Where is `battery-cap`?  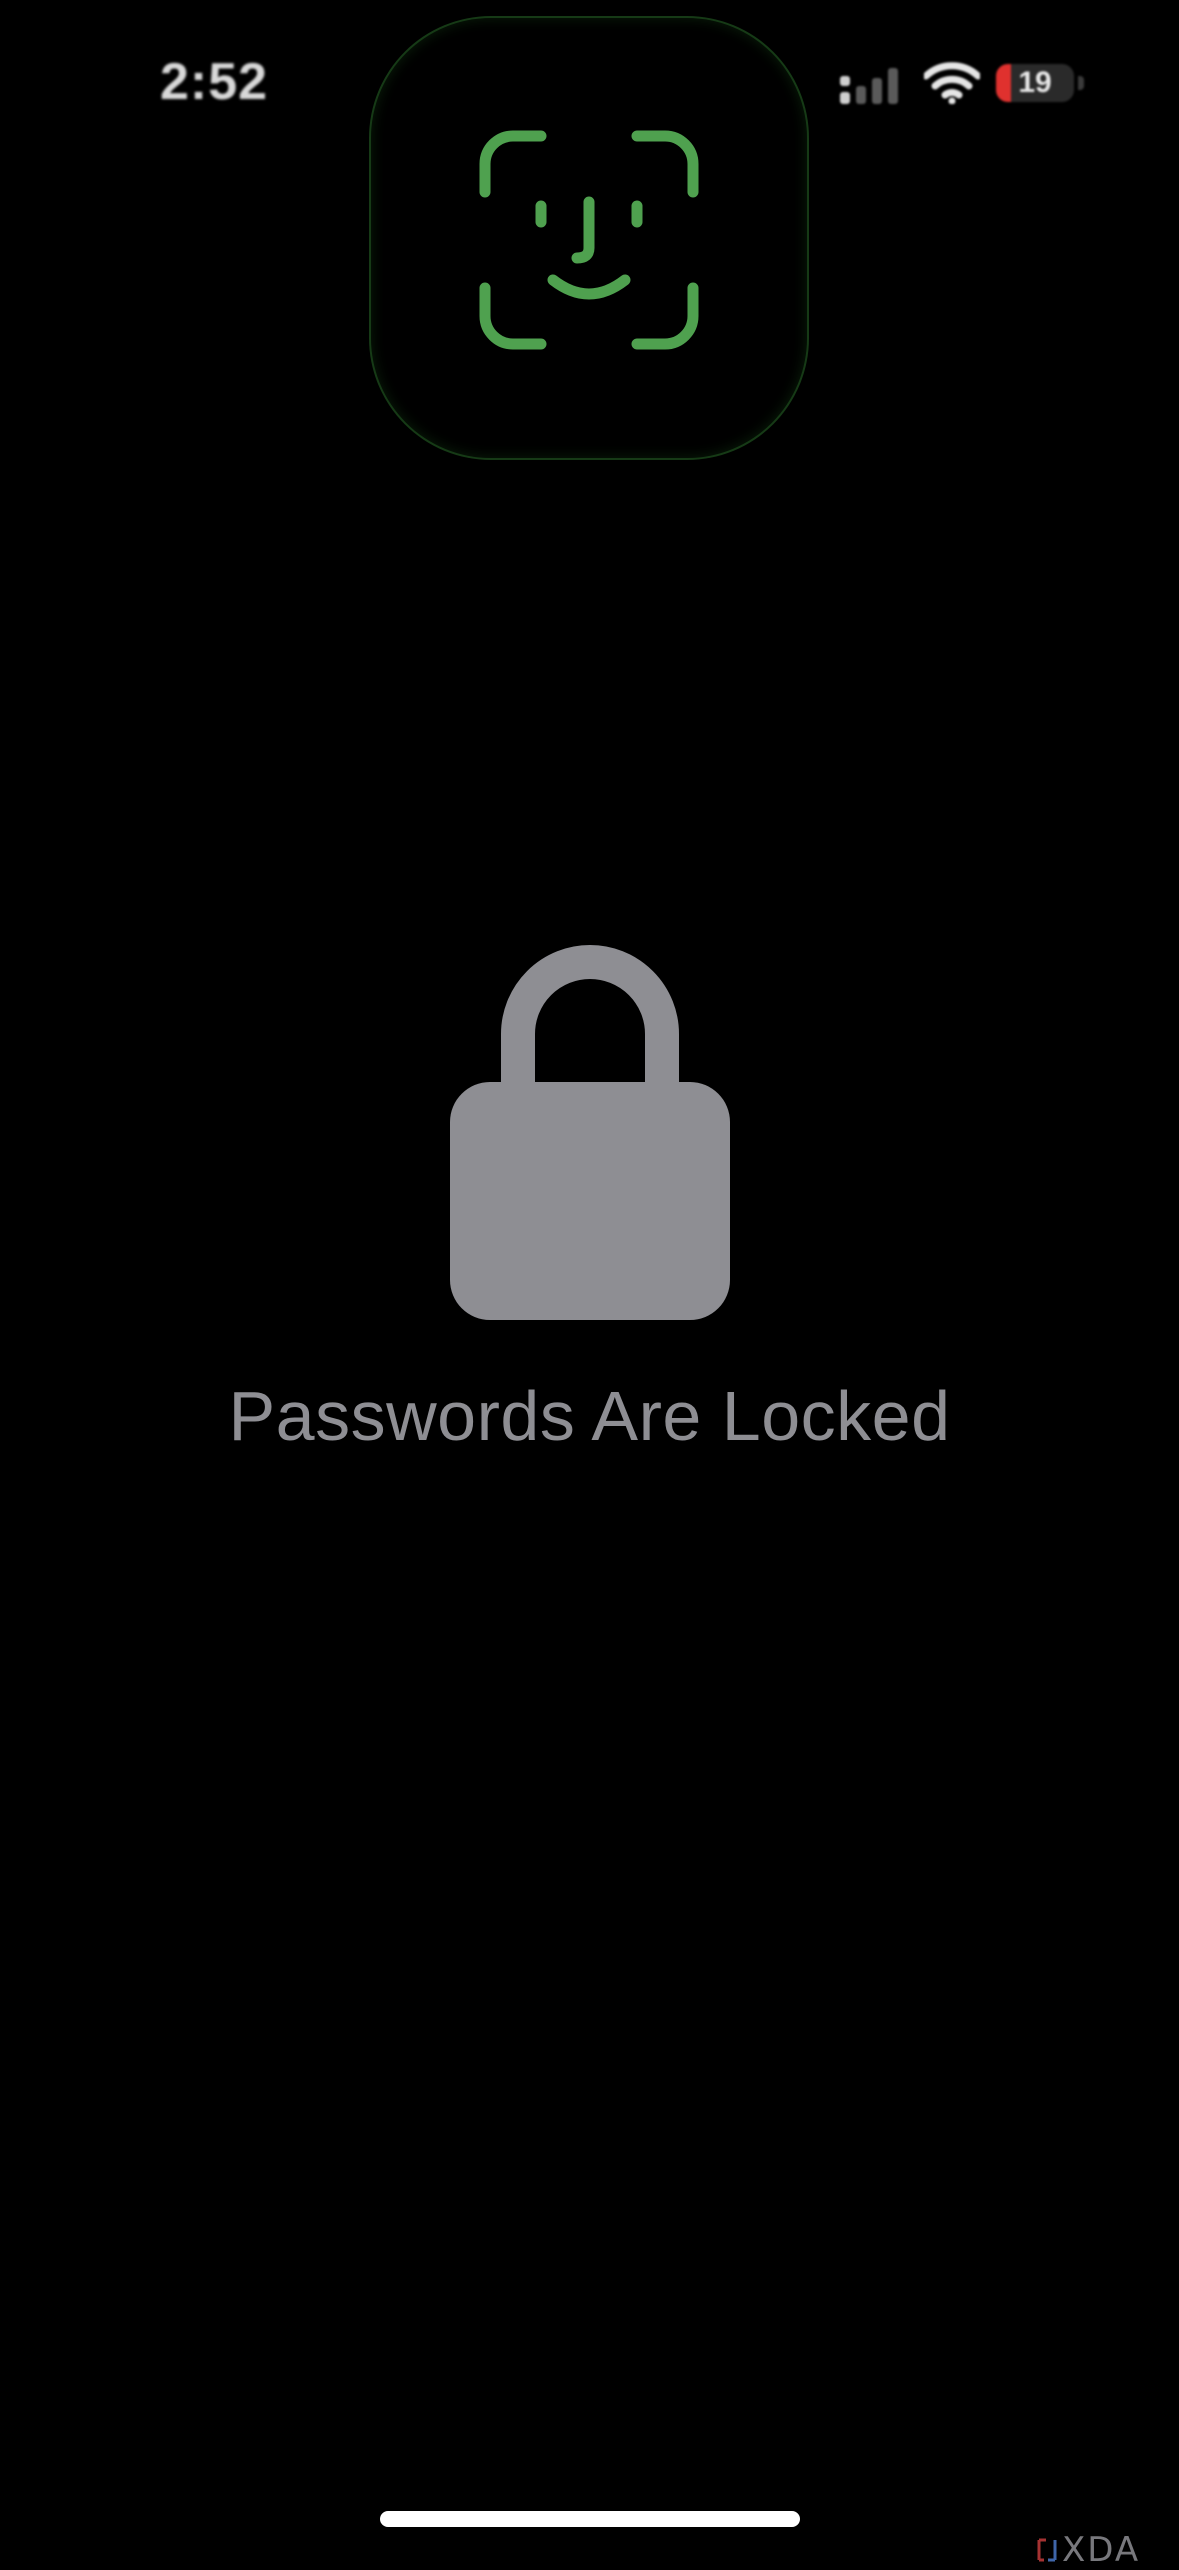
battery-cap is located at coordinates (1081, 83).